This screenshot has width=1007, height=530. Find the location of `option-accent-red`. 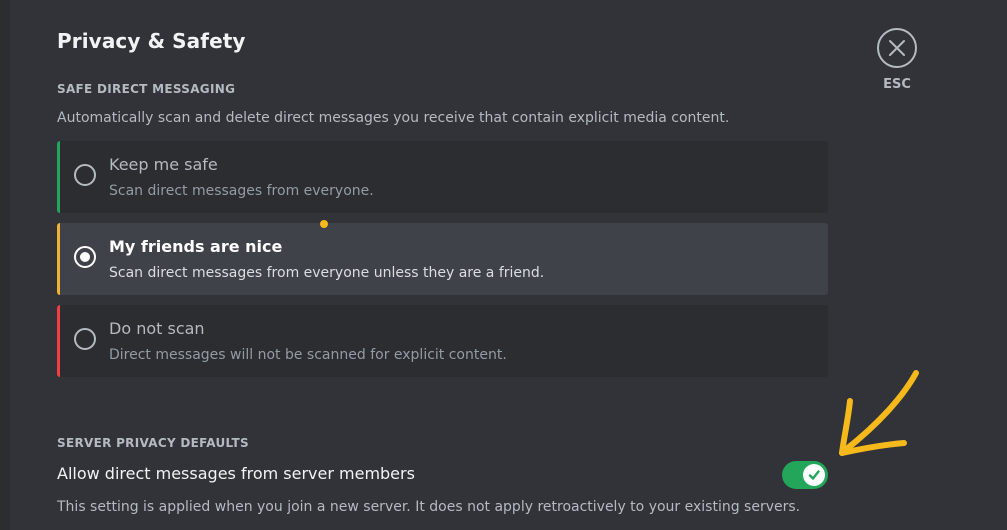

option-accent-red is located at coordinates (58, 341).